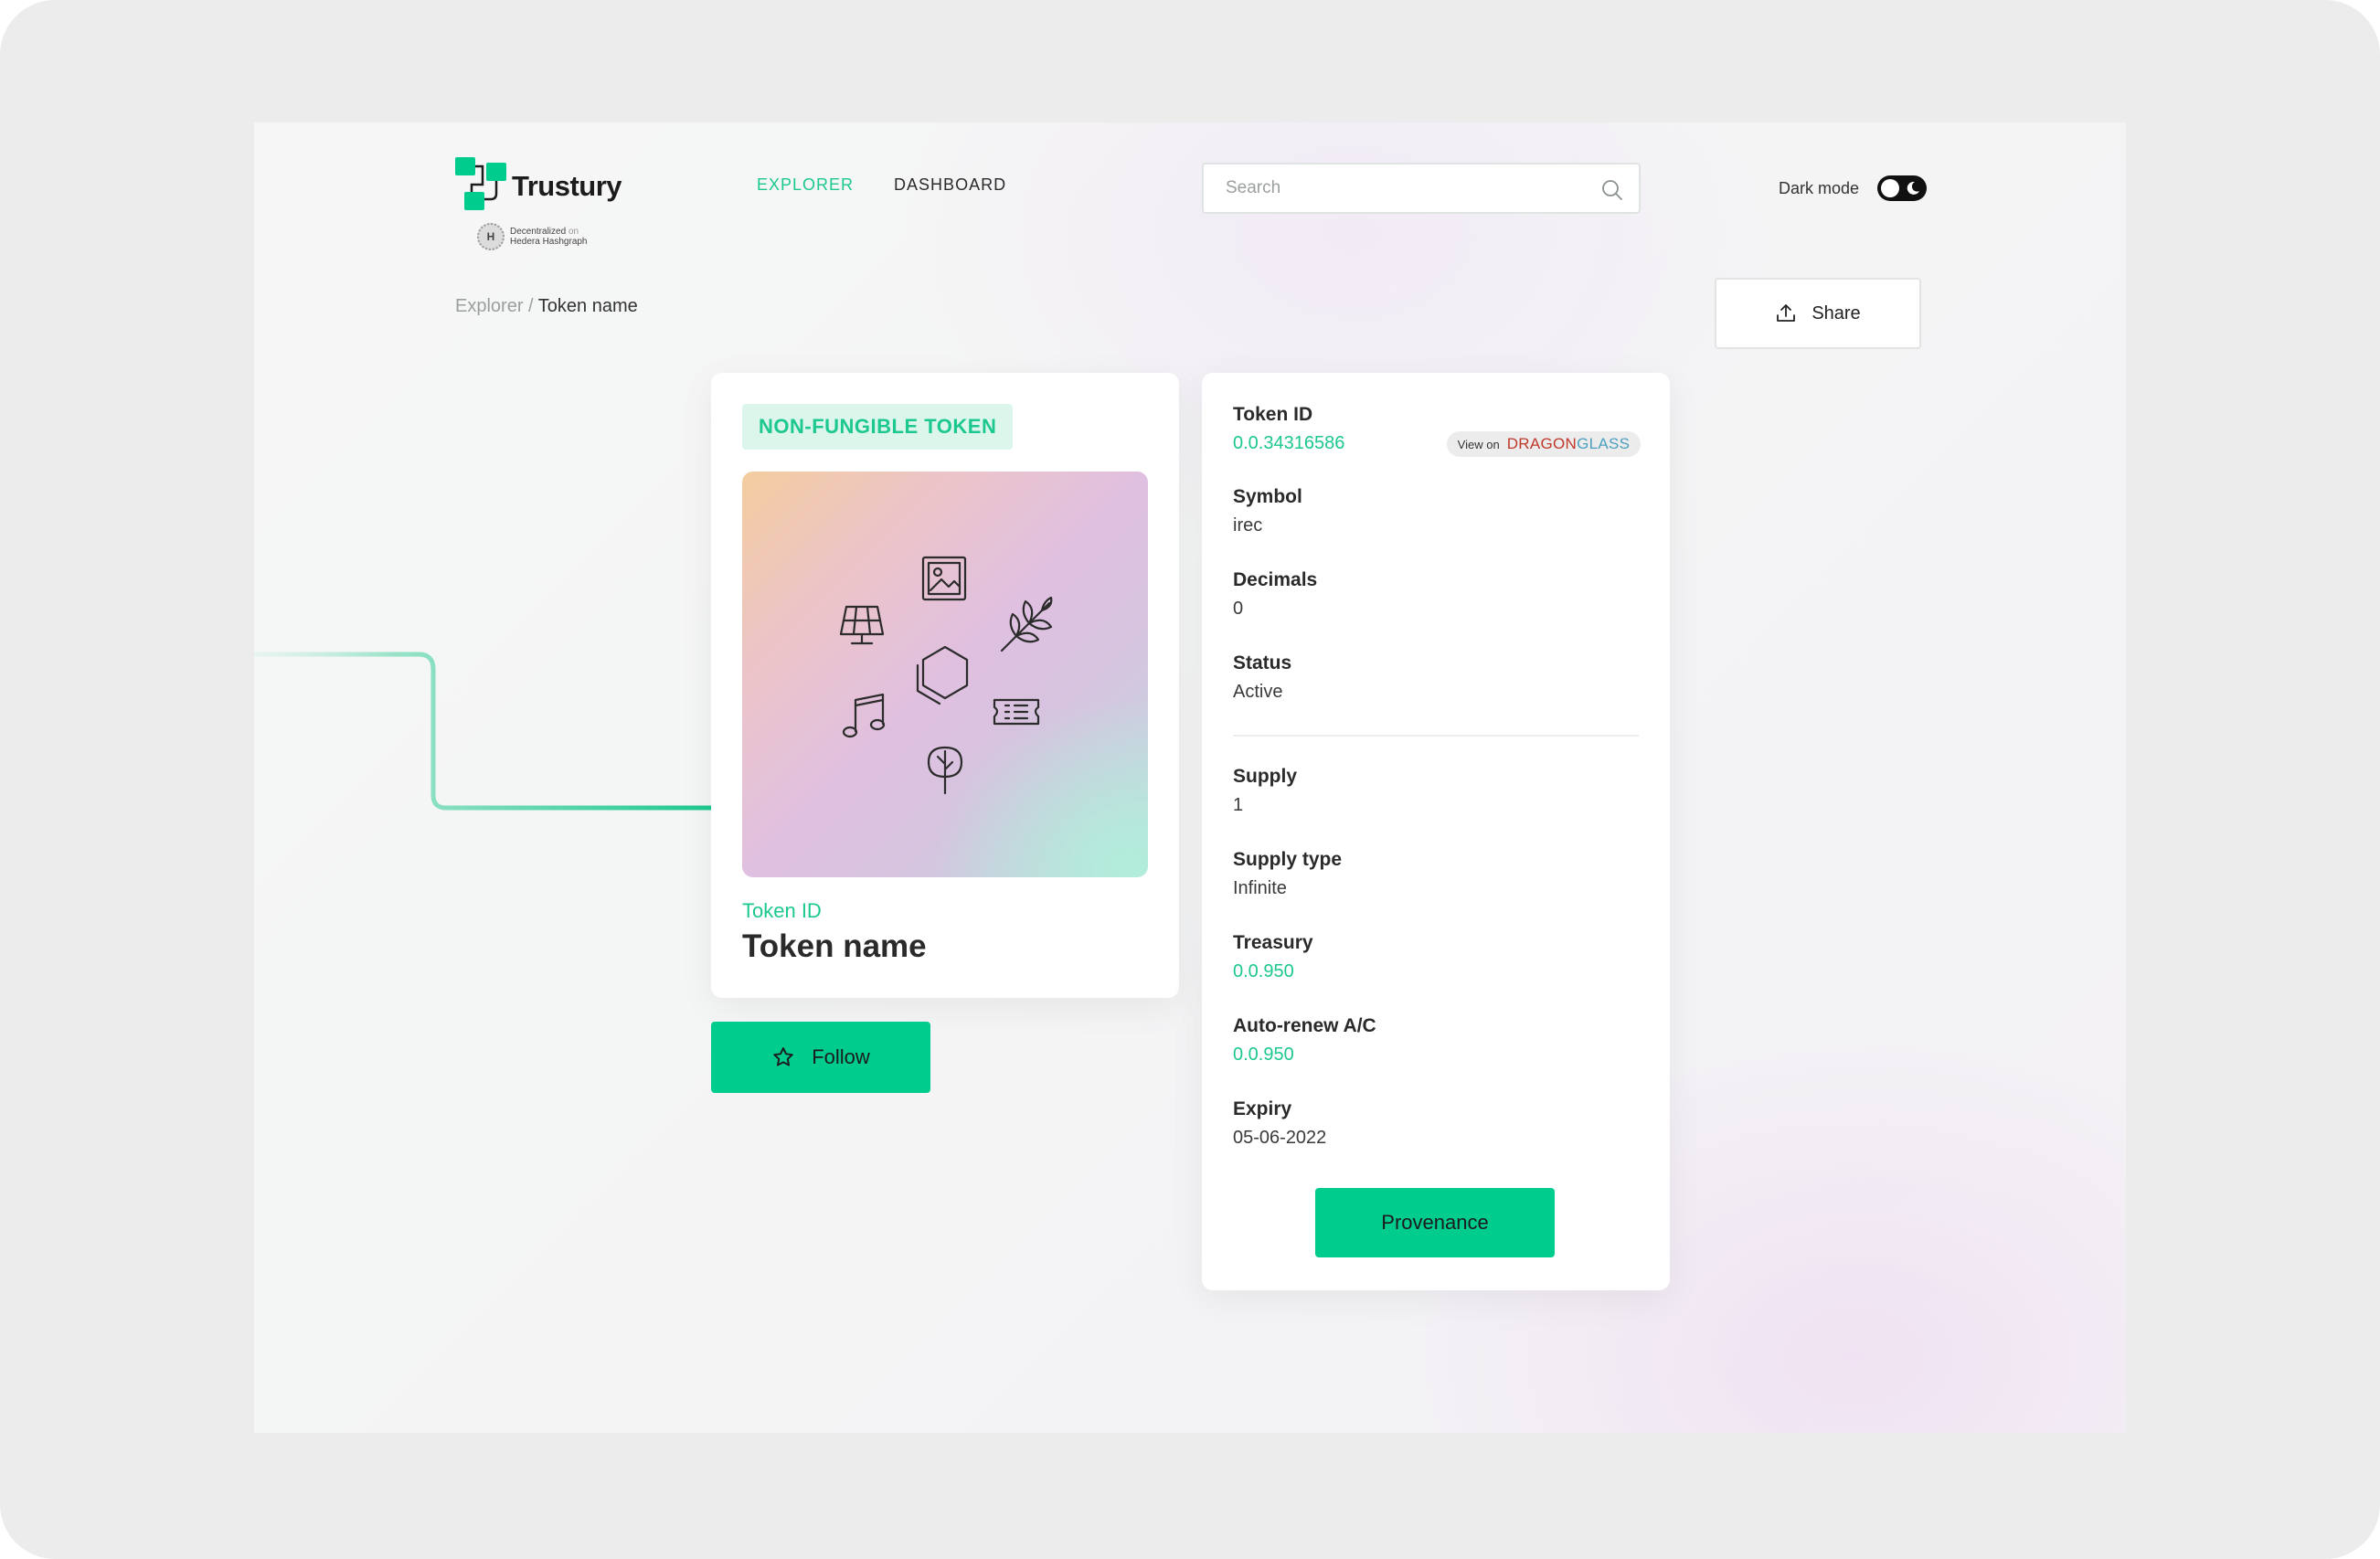 The image size is (2380, 1559). What do you see at coordinates (573, 232) in the screenshot?
I see `hedera-on: on` at bounding box center [573, 232].